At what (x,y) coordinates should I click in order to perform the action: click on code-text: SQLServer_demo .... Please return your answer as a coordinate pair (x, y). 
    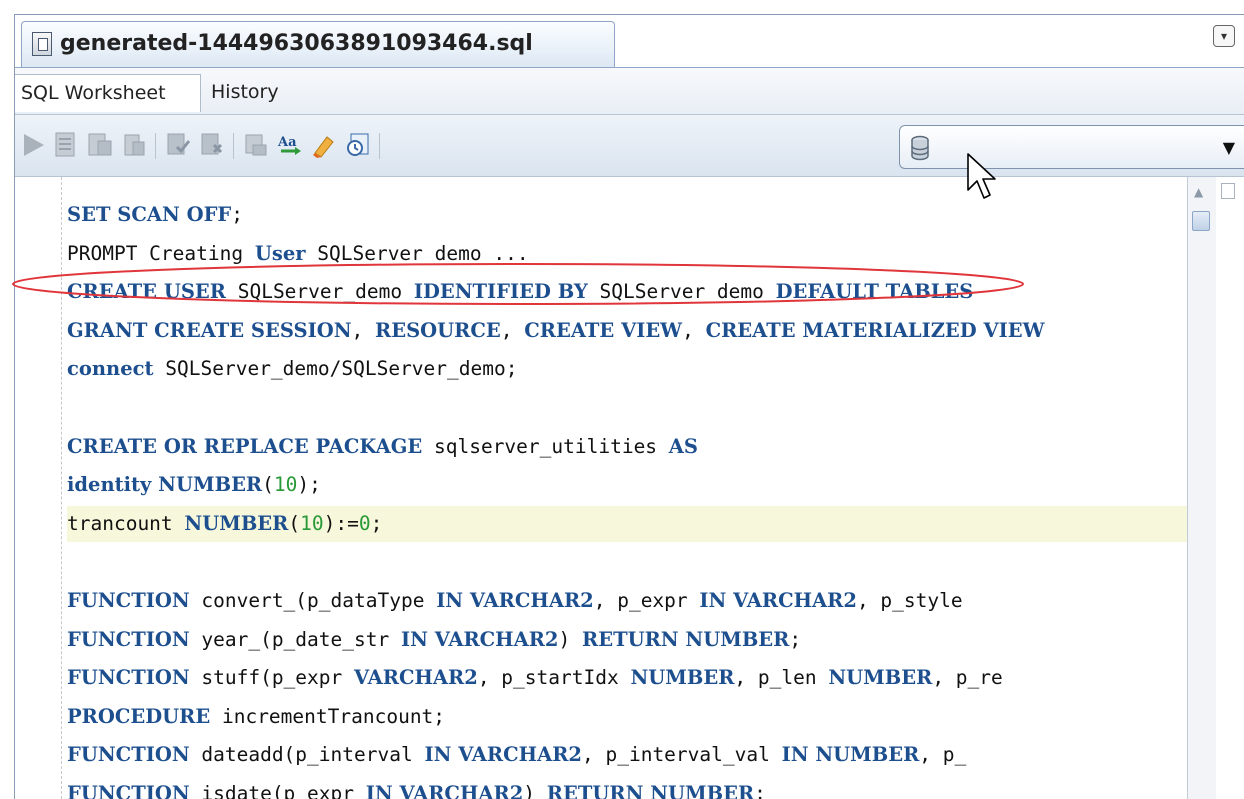
    Looking at the image, I should click on (417, 253).